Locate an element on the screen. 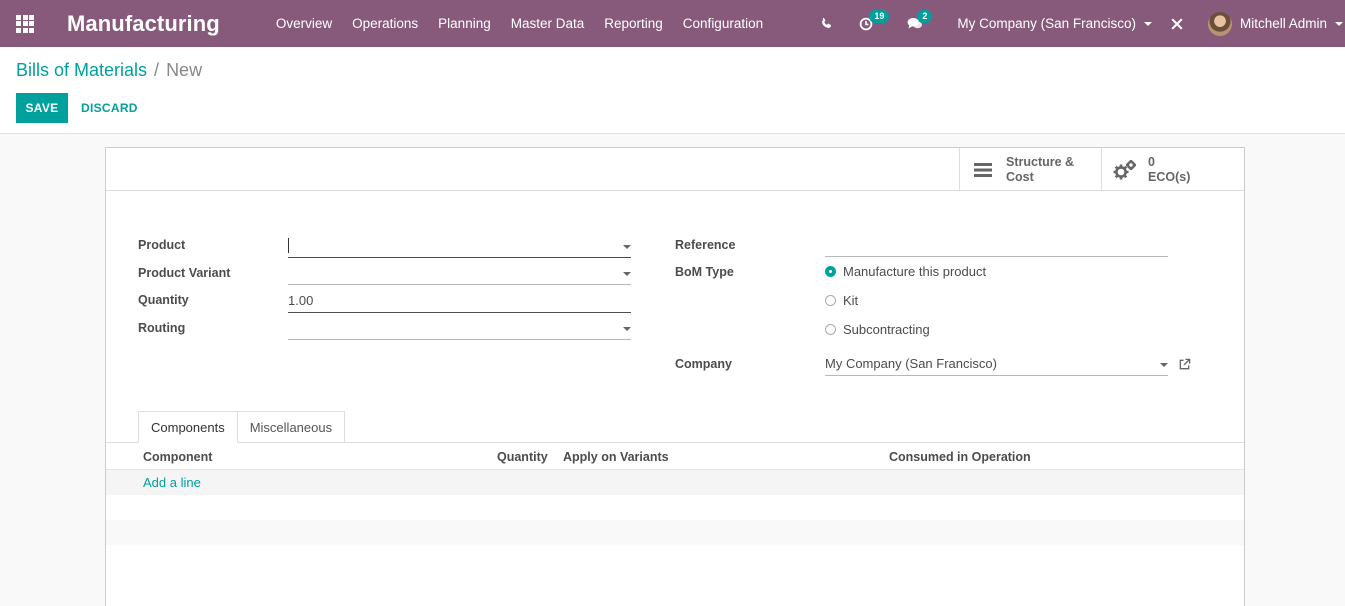 The width and height of the screenshot is (1345, 606). routing-label: Routing is located at coordinates (162, 328).